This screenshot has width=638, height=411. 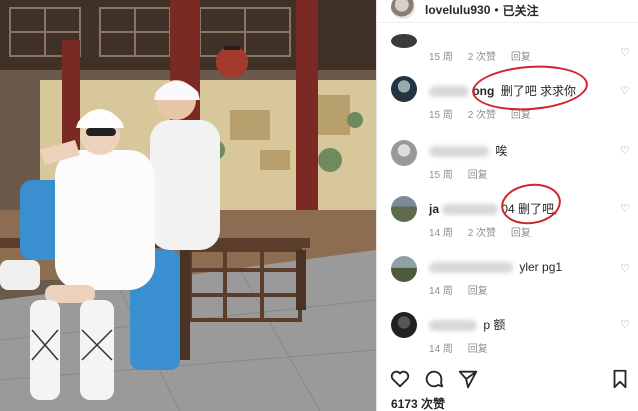 I want to click on heart-icon, so click(x=400, y=379).